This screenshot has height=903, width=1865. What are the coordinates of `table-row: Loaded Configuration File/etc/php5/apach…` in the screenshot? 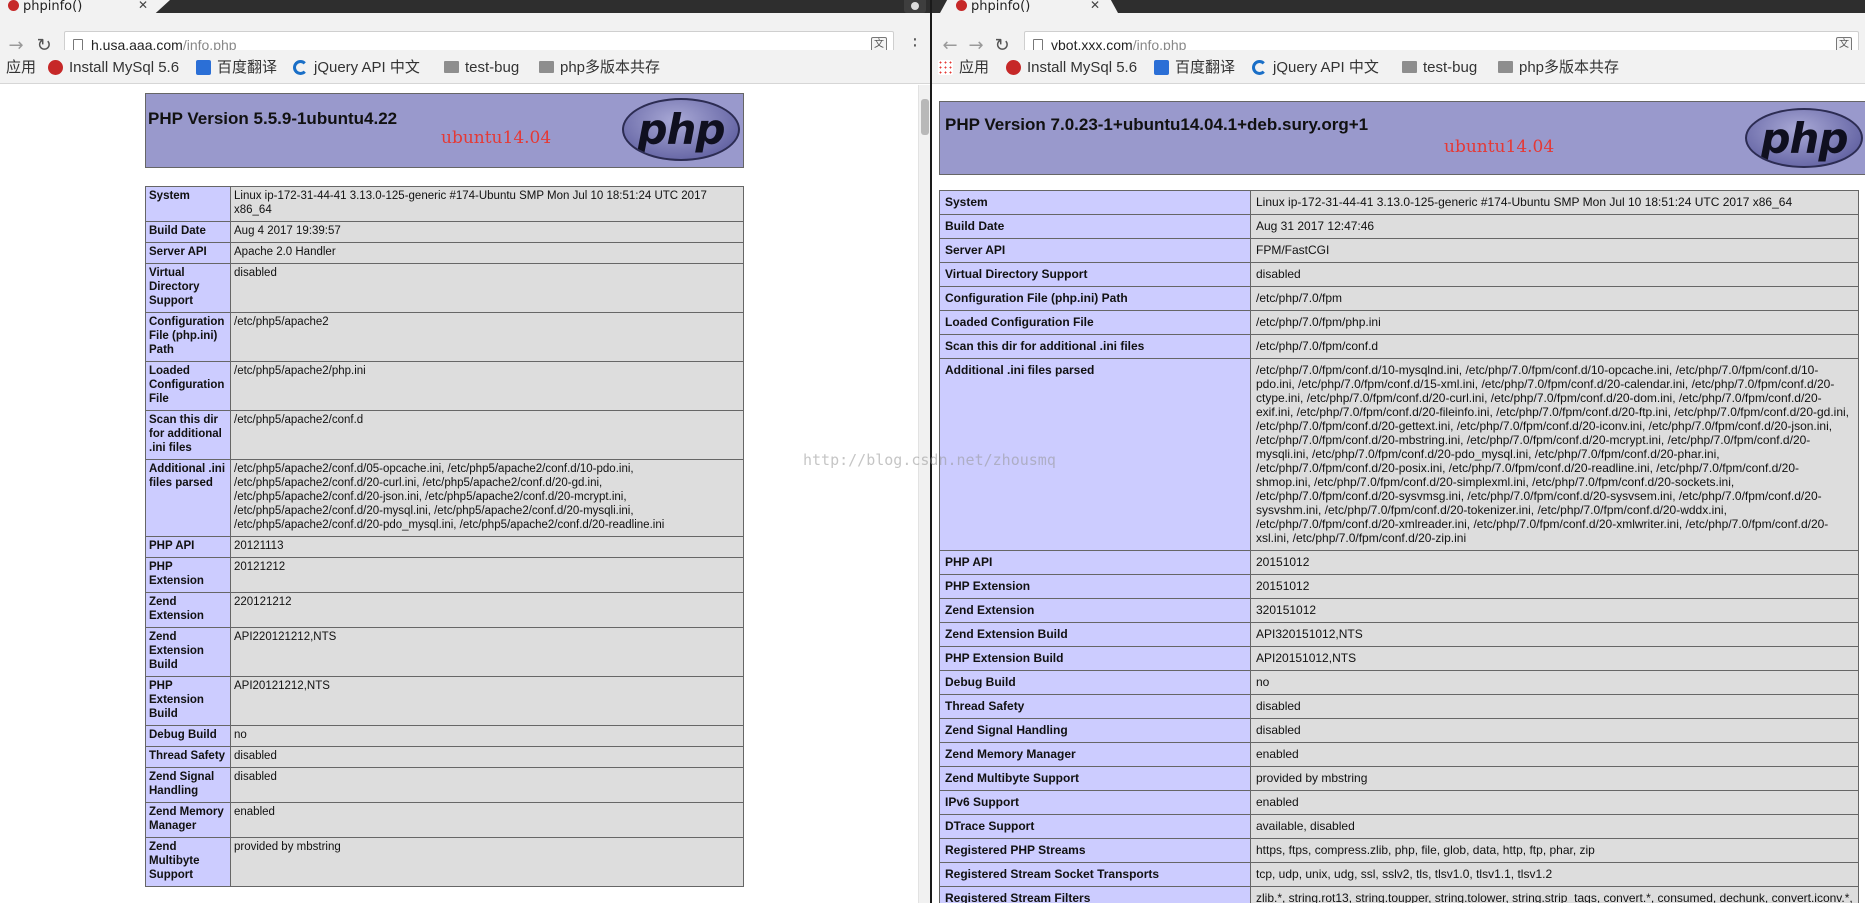 It's located at (444, 386).